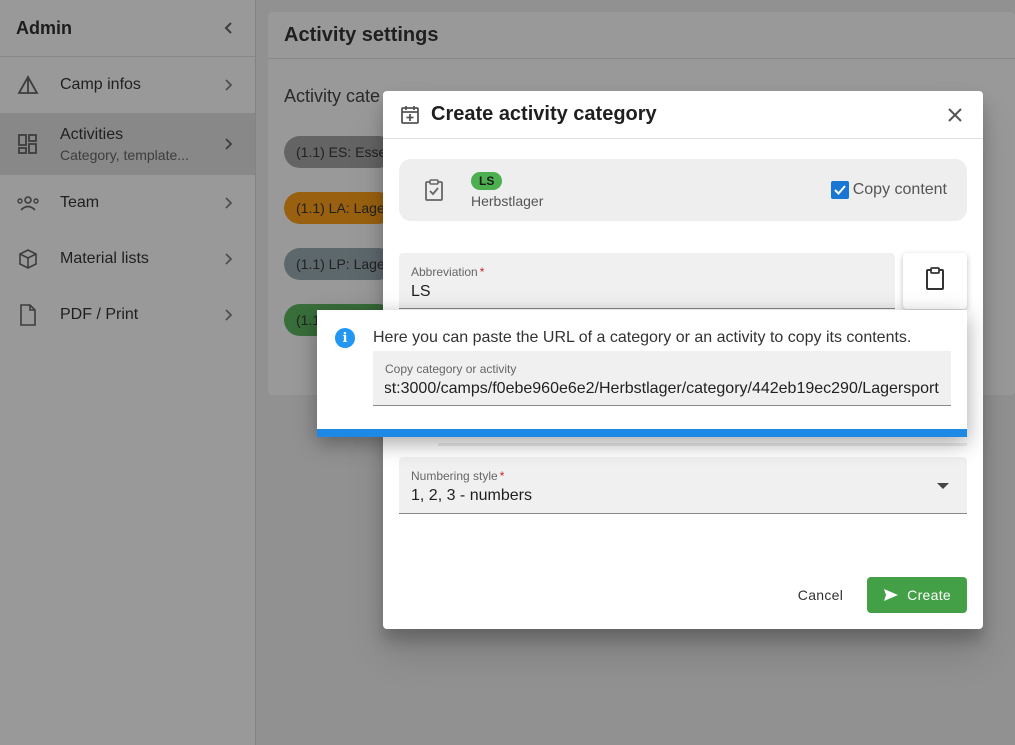 This screenshot has height=745, width=1015. I want to click on close-icon, so click(955, 115).